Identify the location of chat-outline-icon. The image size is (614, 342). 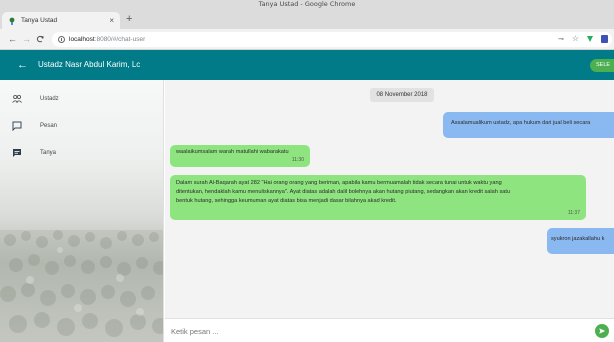
(17, 126).